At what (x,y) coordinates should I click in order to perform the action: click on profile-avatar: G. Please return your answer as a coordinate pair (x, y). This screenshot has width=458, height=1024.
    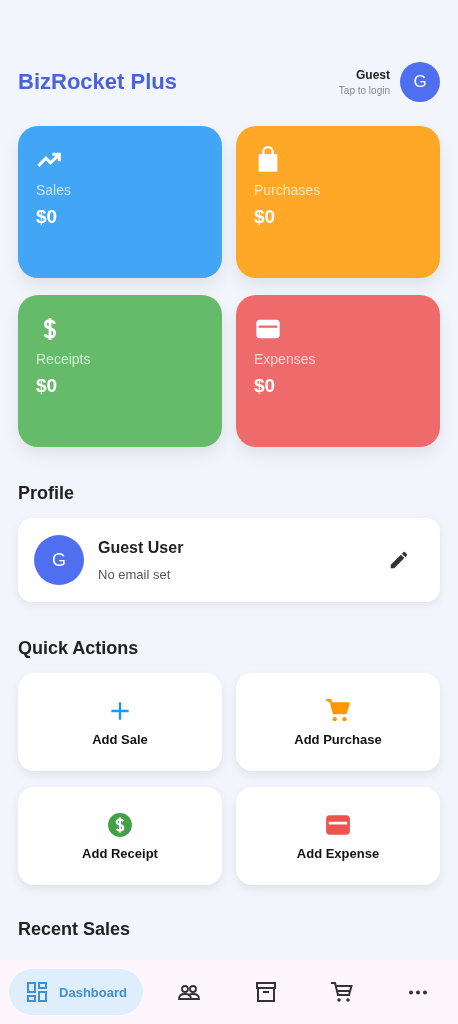
    Looking at the image, I should click on (59, 560).